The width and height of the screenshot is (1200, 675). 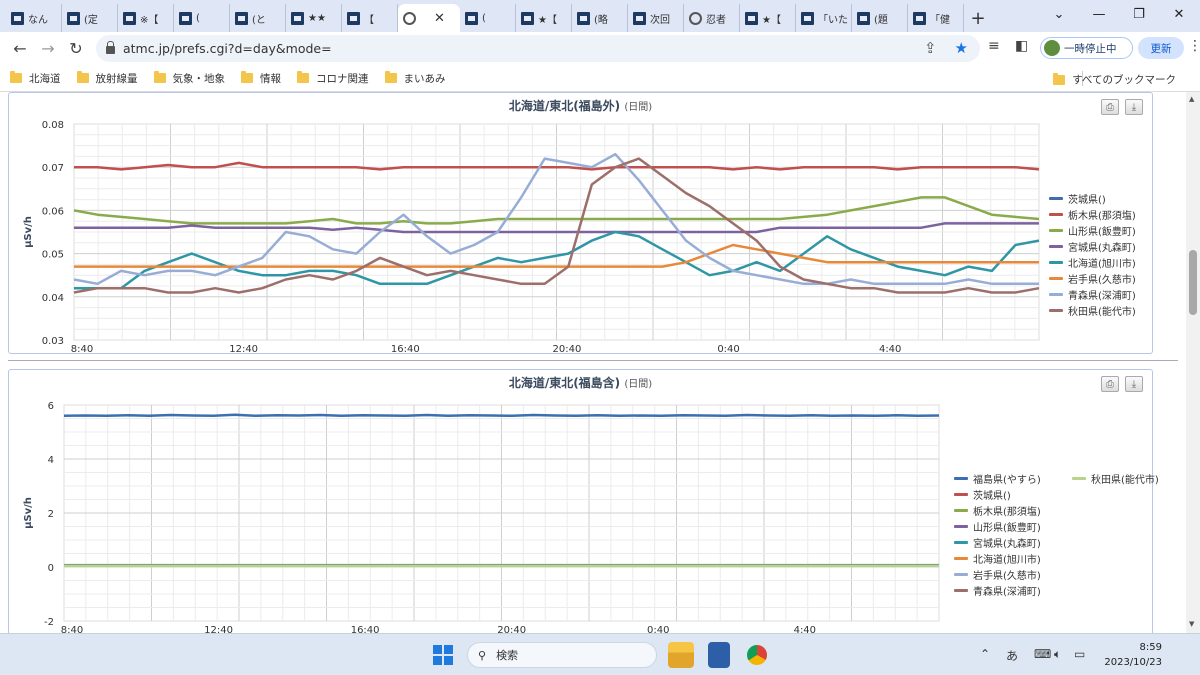 I want to click on browser-tab: ✕, so click(x=429, y=18).